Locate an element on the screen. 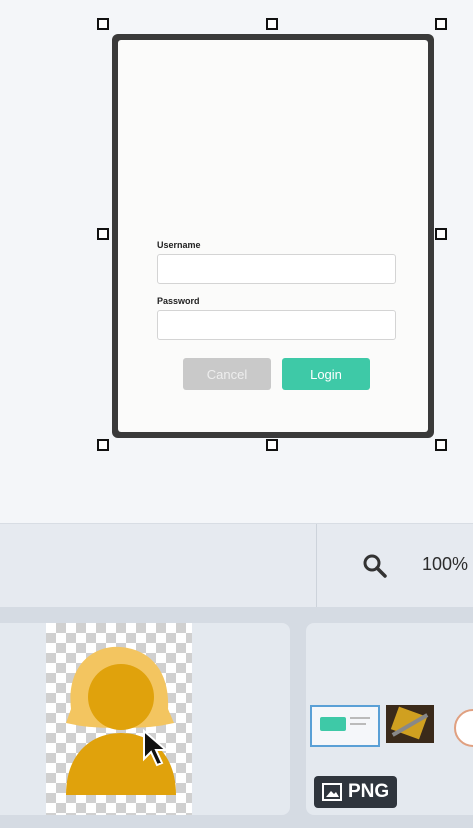 The image size is (473, 828). resize-handle-left is located at coordinates (103, 234).